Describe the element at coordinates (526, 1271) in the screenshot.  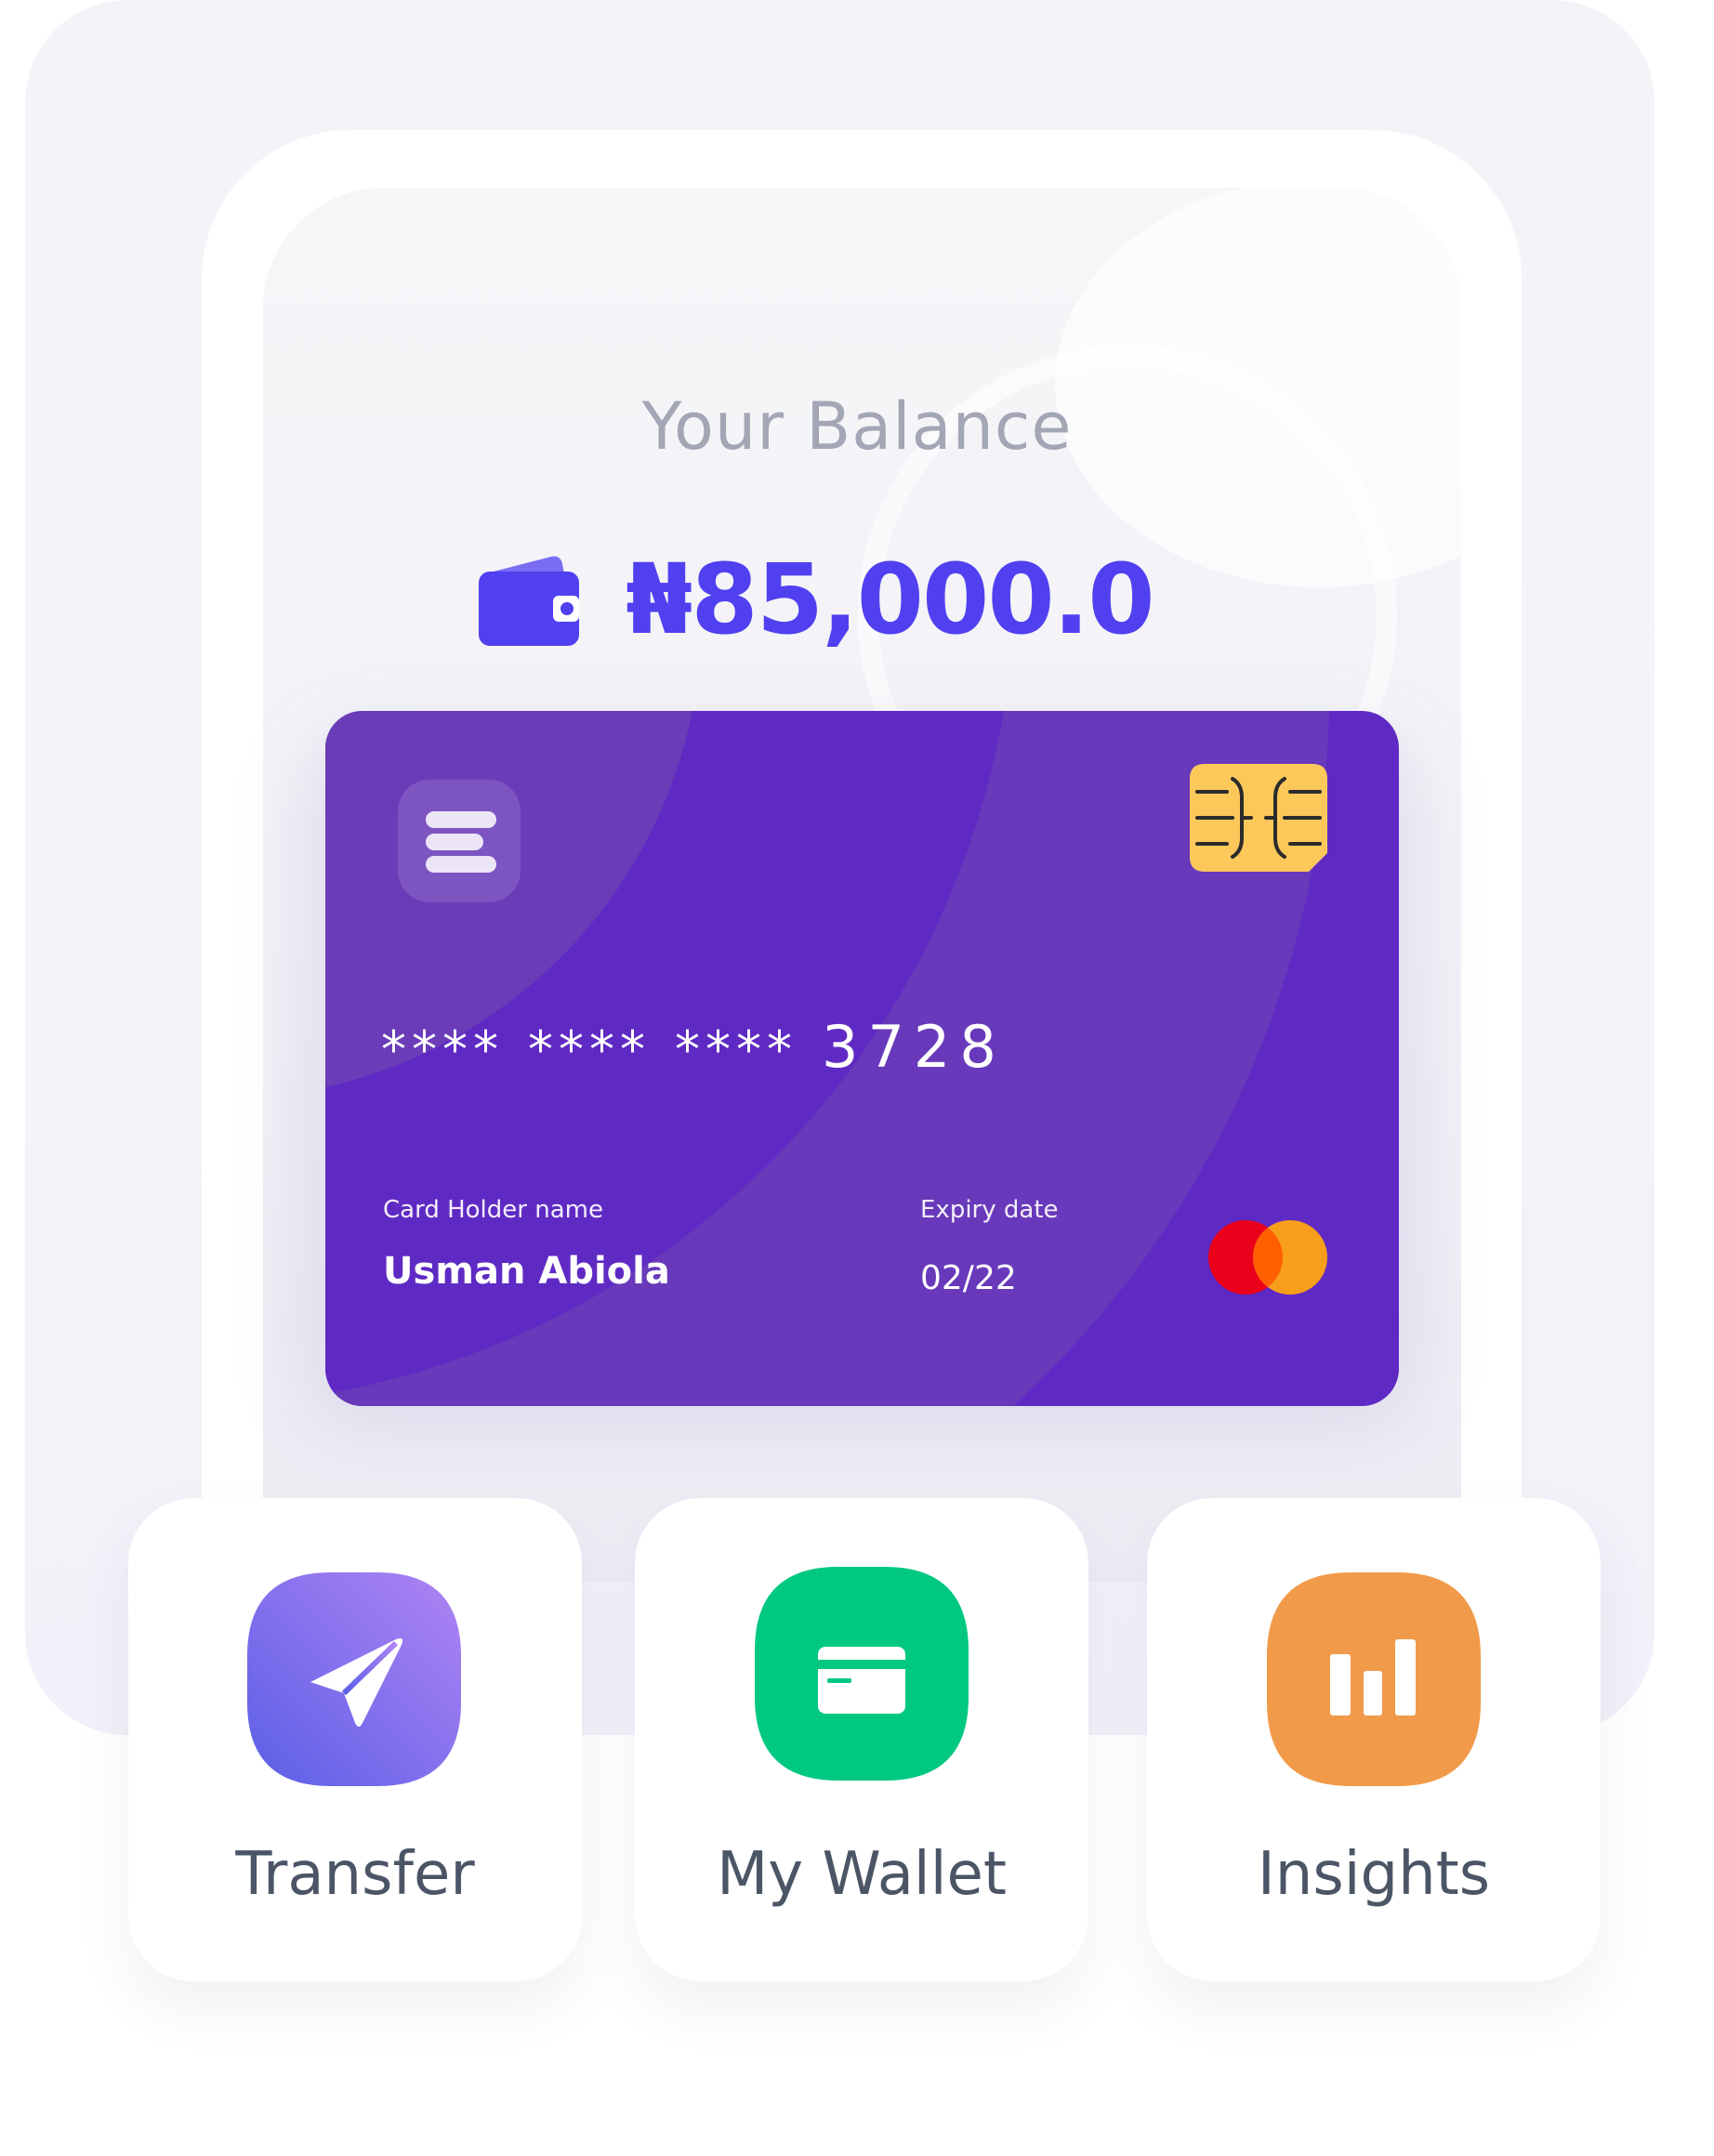
I see `card-holder-name: Usman Abiola` at that location.